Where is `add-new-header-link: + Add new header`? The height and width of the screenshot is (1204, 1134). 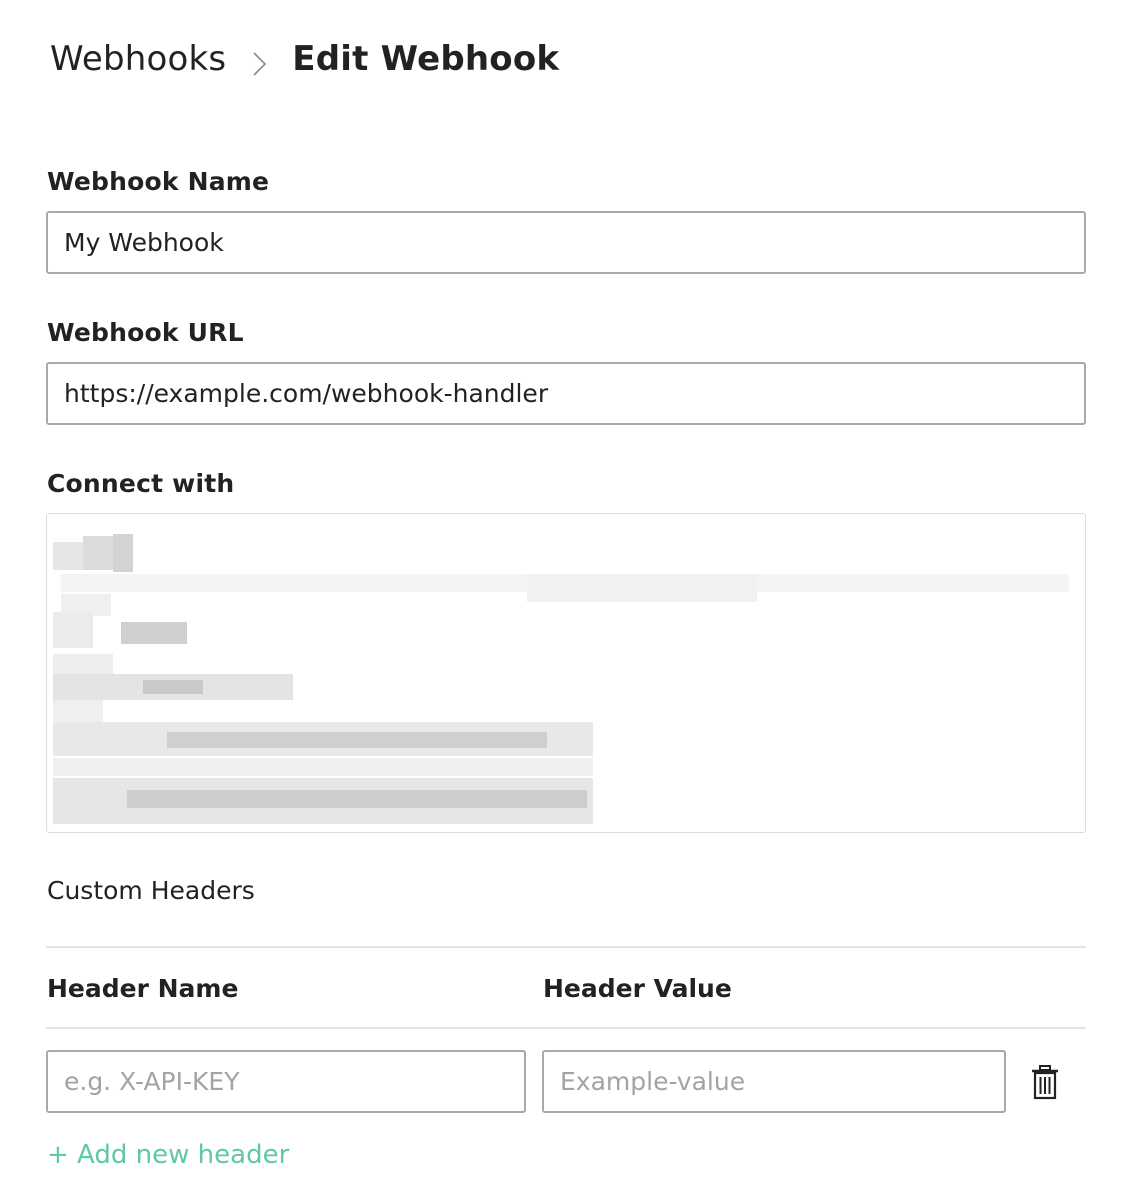
add-new-header-link: + Add new header is located at coordinates (168, 1155).